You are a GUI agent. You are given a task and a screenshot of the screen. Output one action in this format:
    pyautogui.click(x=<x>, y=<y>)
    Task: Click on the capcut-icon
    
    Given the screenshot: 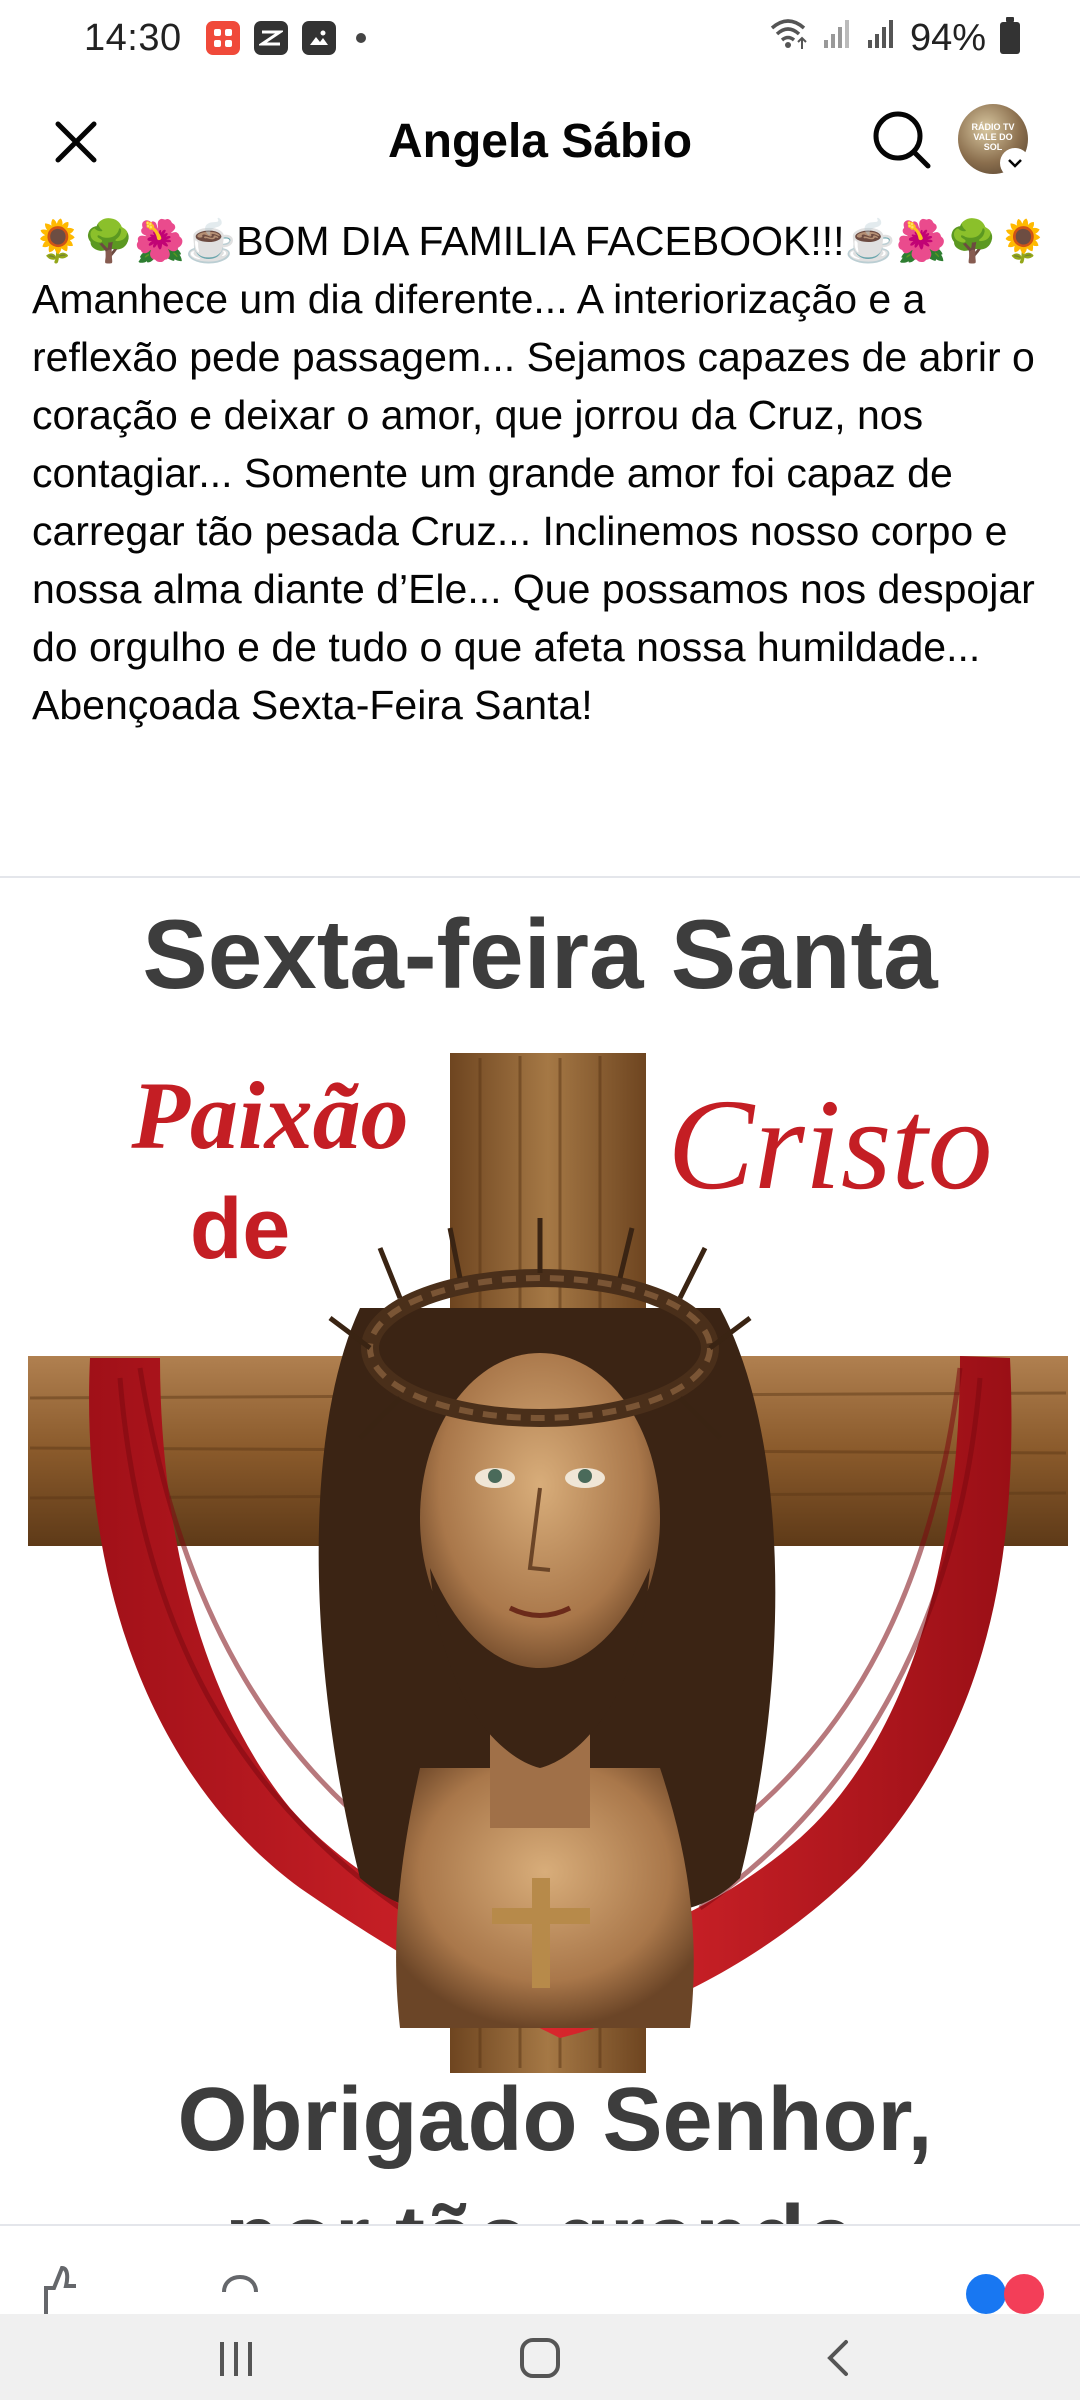 What is the action you would take?
    pyautogui.click(x=270, y=38)
    